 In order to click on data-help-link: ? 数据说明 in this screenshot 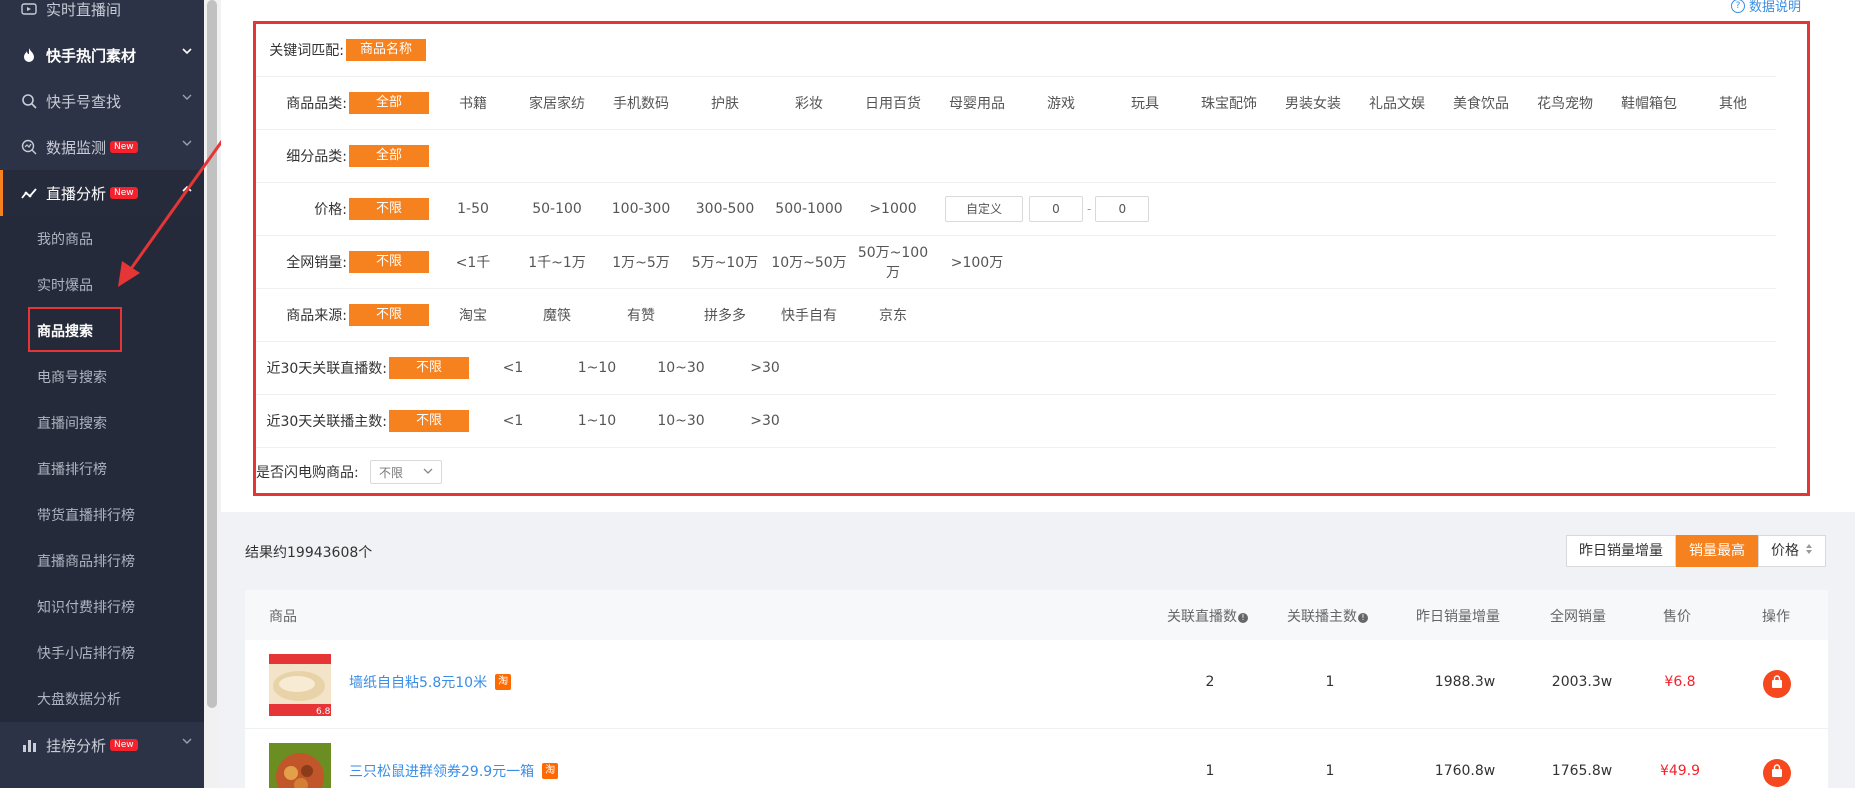, I will do `click(1765, 7)`.